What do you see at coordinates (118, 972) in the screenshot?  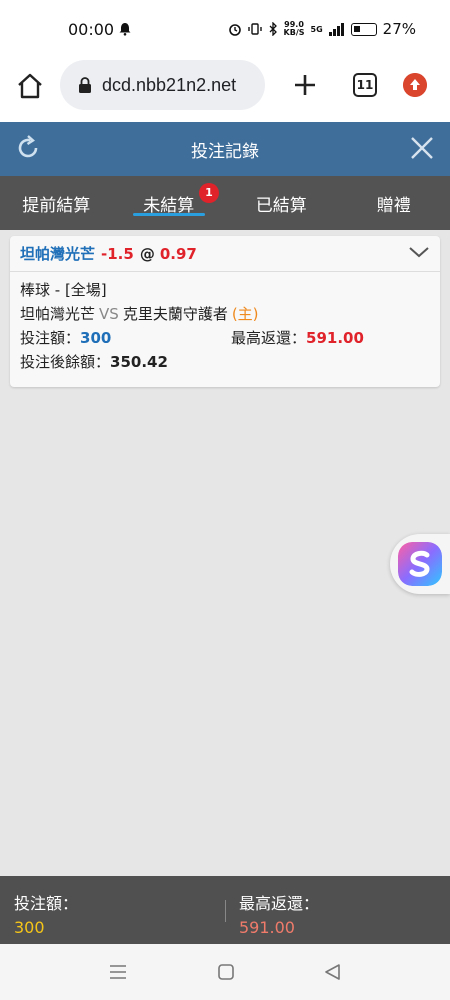 I see `menu-icon` at bounding box center [118, 972].